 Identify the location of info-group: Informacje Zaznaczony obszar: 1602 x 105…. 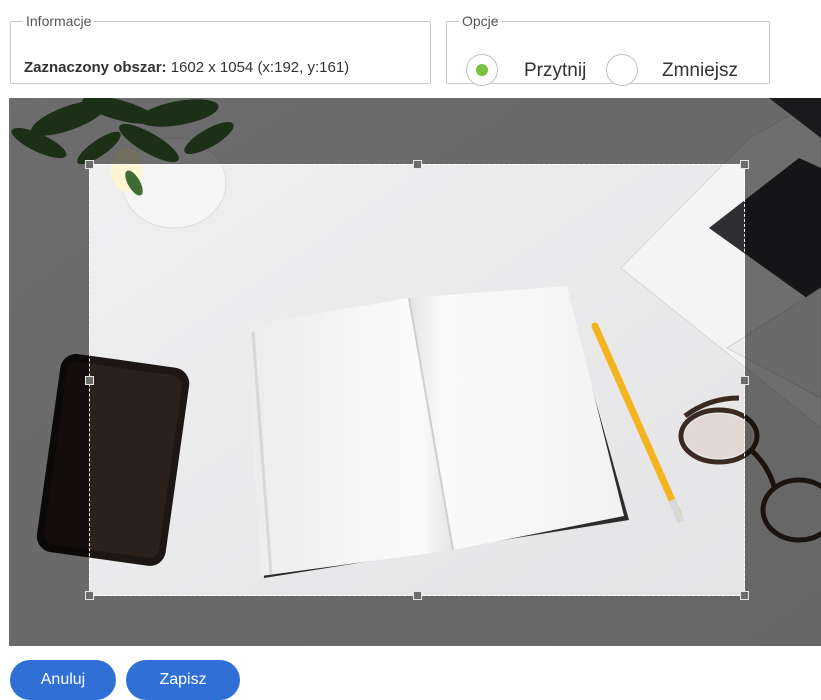
(220, 48).